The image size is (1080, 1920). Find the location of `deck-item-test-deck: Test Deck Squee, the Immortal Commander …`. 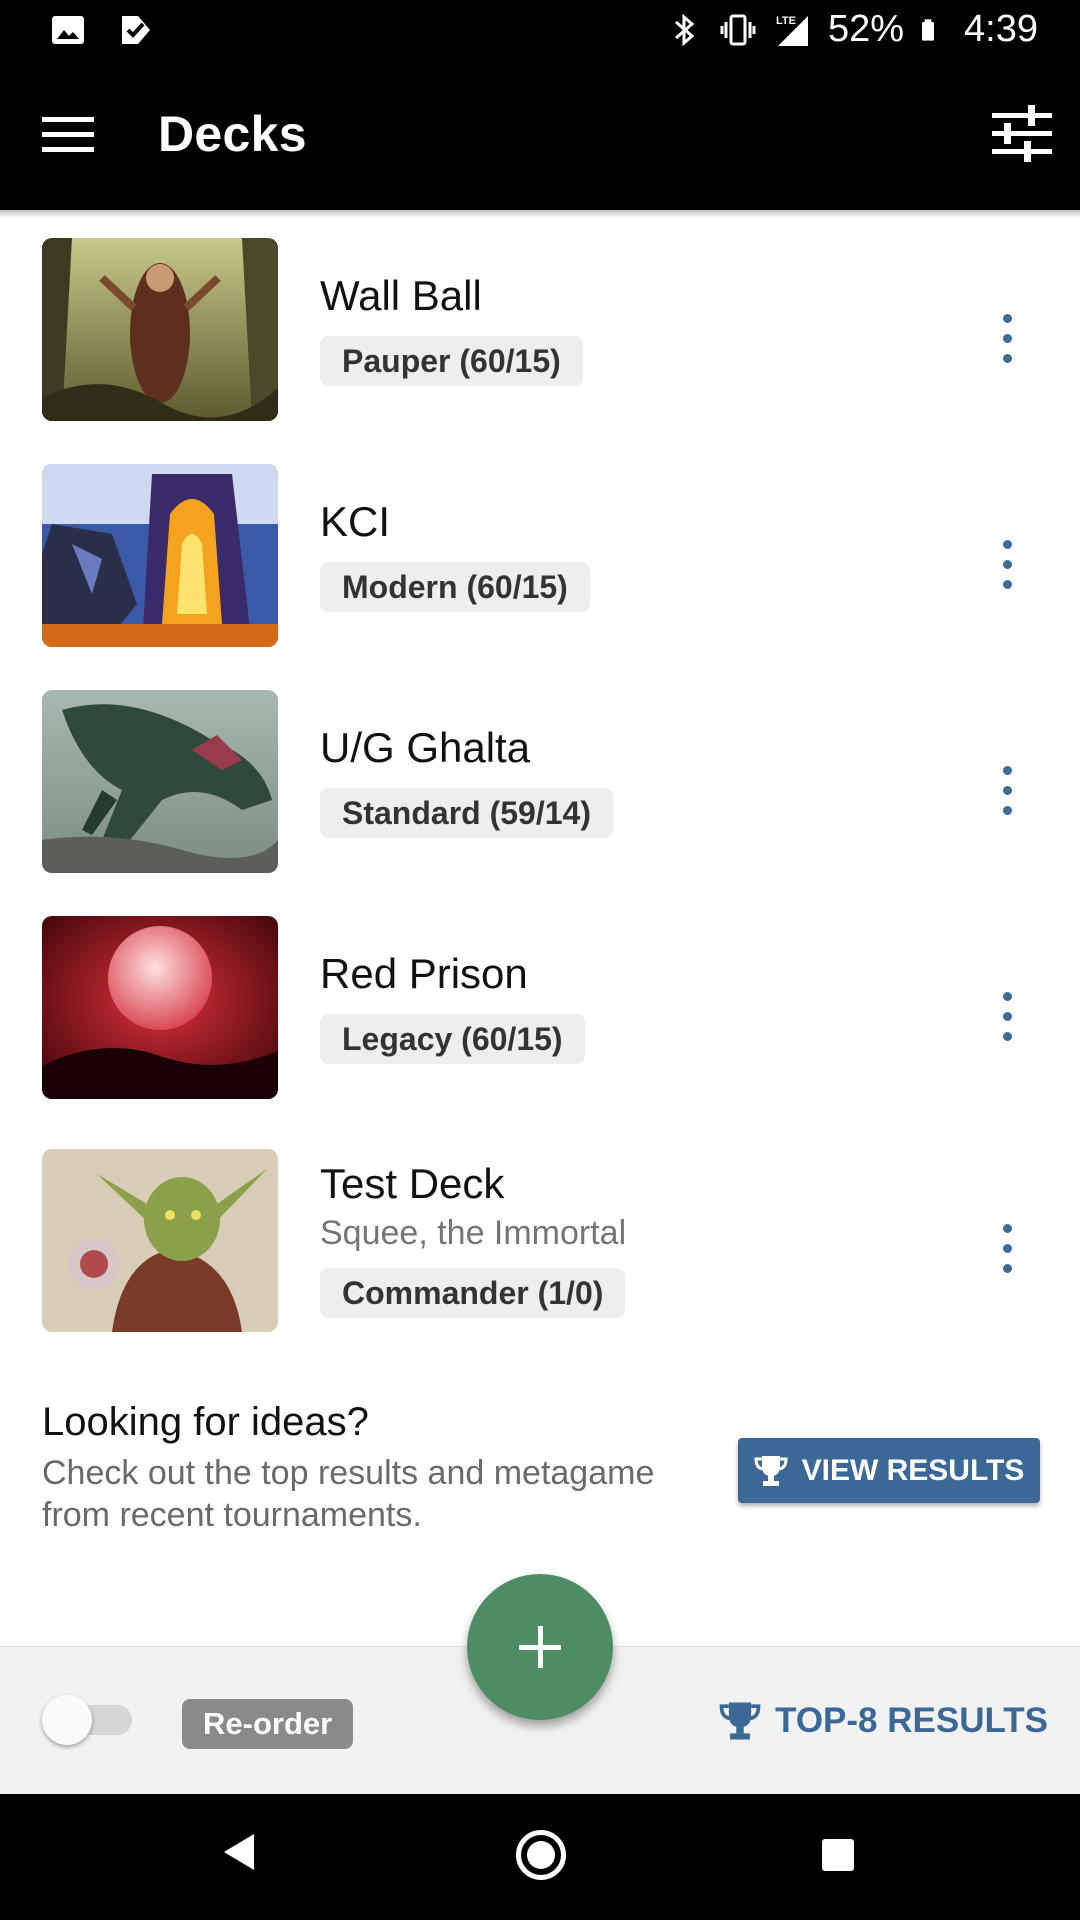

deck-item-test-deck: Test Deck Squee, the Immortal Commander … is located at coordinates (540, 1251).